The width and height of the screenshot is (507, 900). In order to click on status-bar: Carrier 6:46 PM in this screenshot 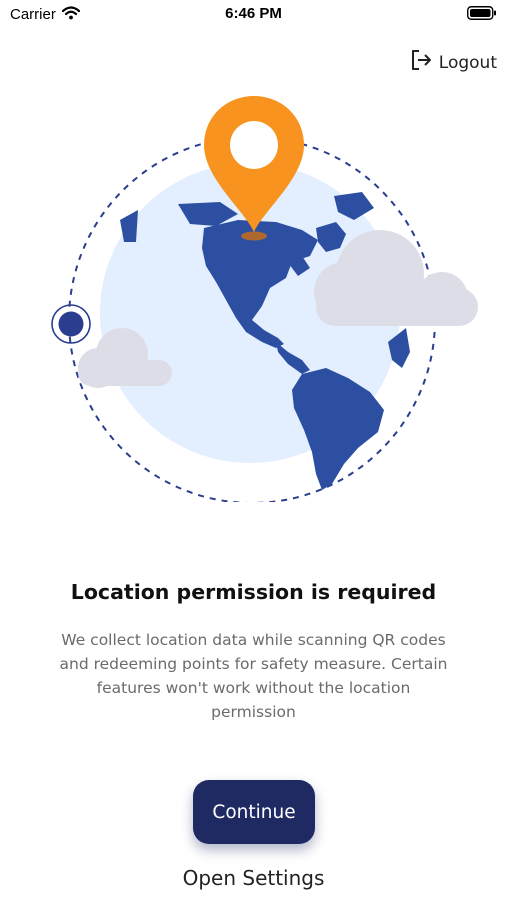, I will do `click(253, 15)`.